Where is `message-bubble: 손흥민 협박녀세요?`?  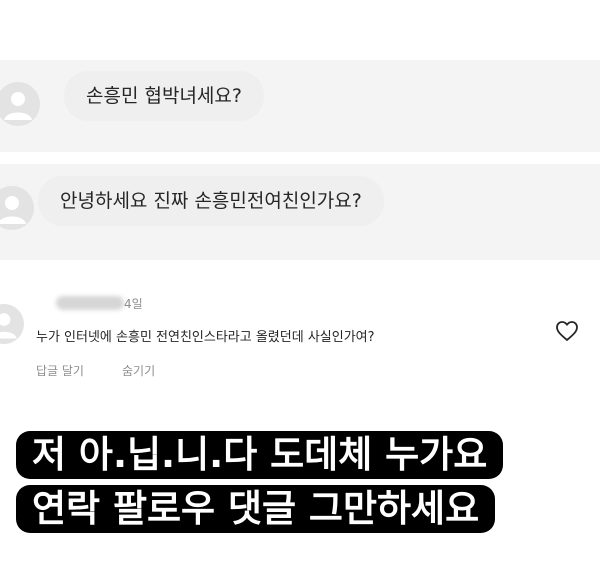 message-bubble: 손흥민 협박녀세요? is located at coordinates (164, 96).